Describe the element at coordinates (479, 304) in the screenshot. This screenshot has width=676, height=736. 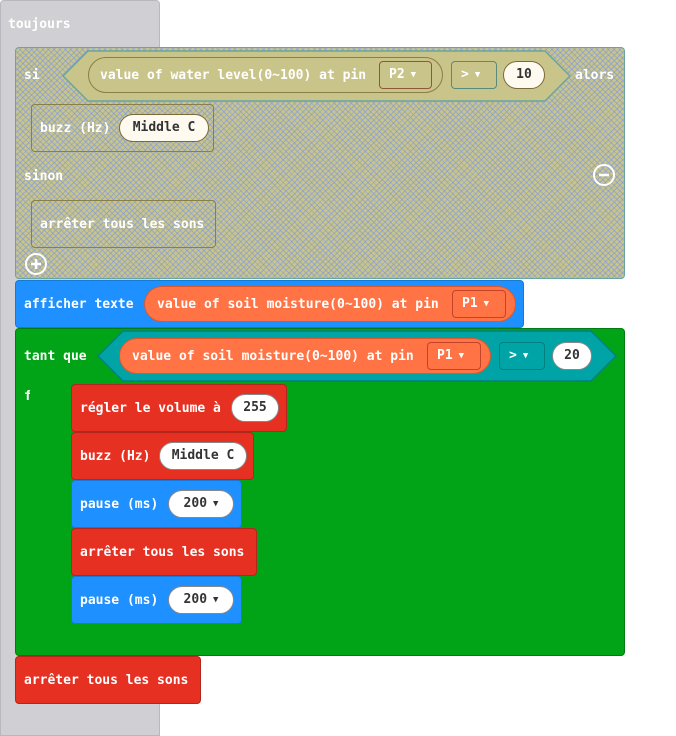
I see `show-text-pin-dropdown: P1 ▼` at that location.